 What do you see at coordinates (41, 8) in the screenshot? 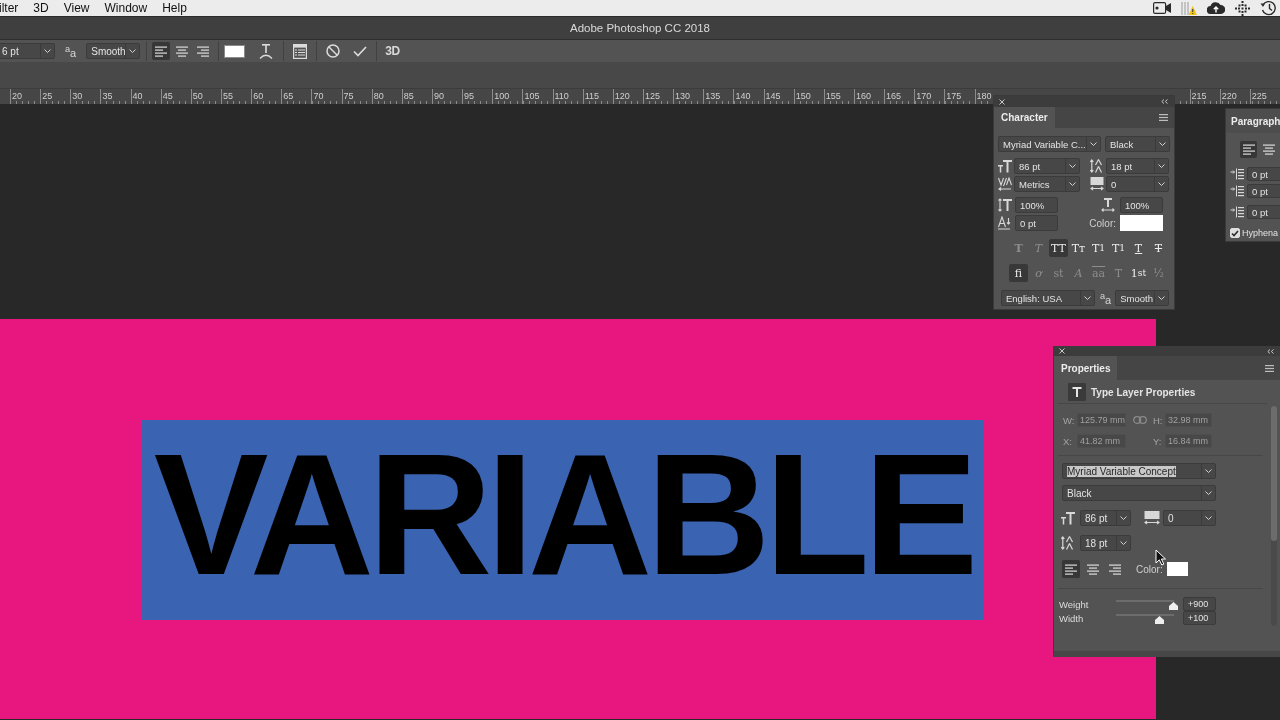
I see `menu-item: 3D` at bounding box center [41, 8].